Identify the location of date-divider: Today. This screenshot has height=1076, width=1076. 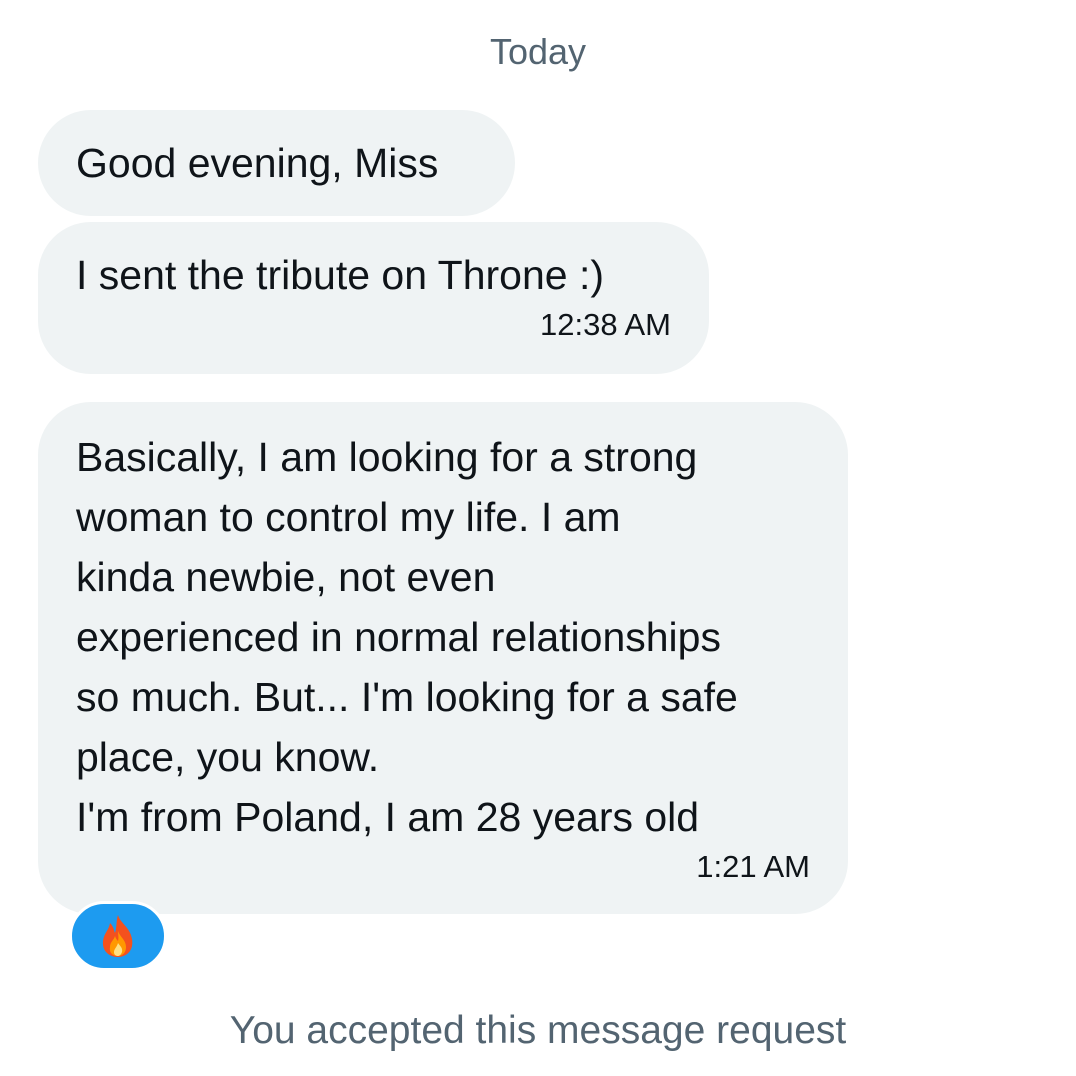
(538, 51).